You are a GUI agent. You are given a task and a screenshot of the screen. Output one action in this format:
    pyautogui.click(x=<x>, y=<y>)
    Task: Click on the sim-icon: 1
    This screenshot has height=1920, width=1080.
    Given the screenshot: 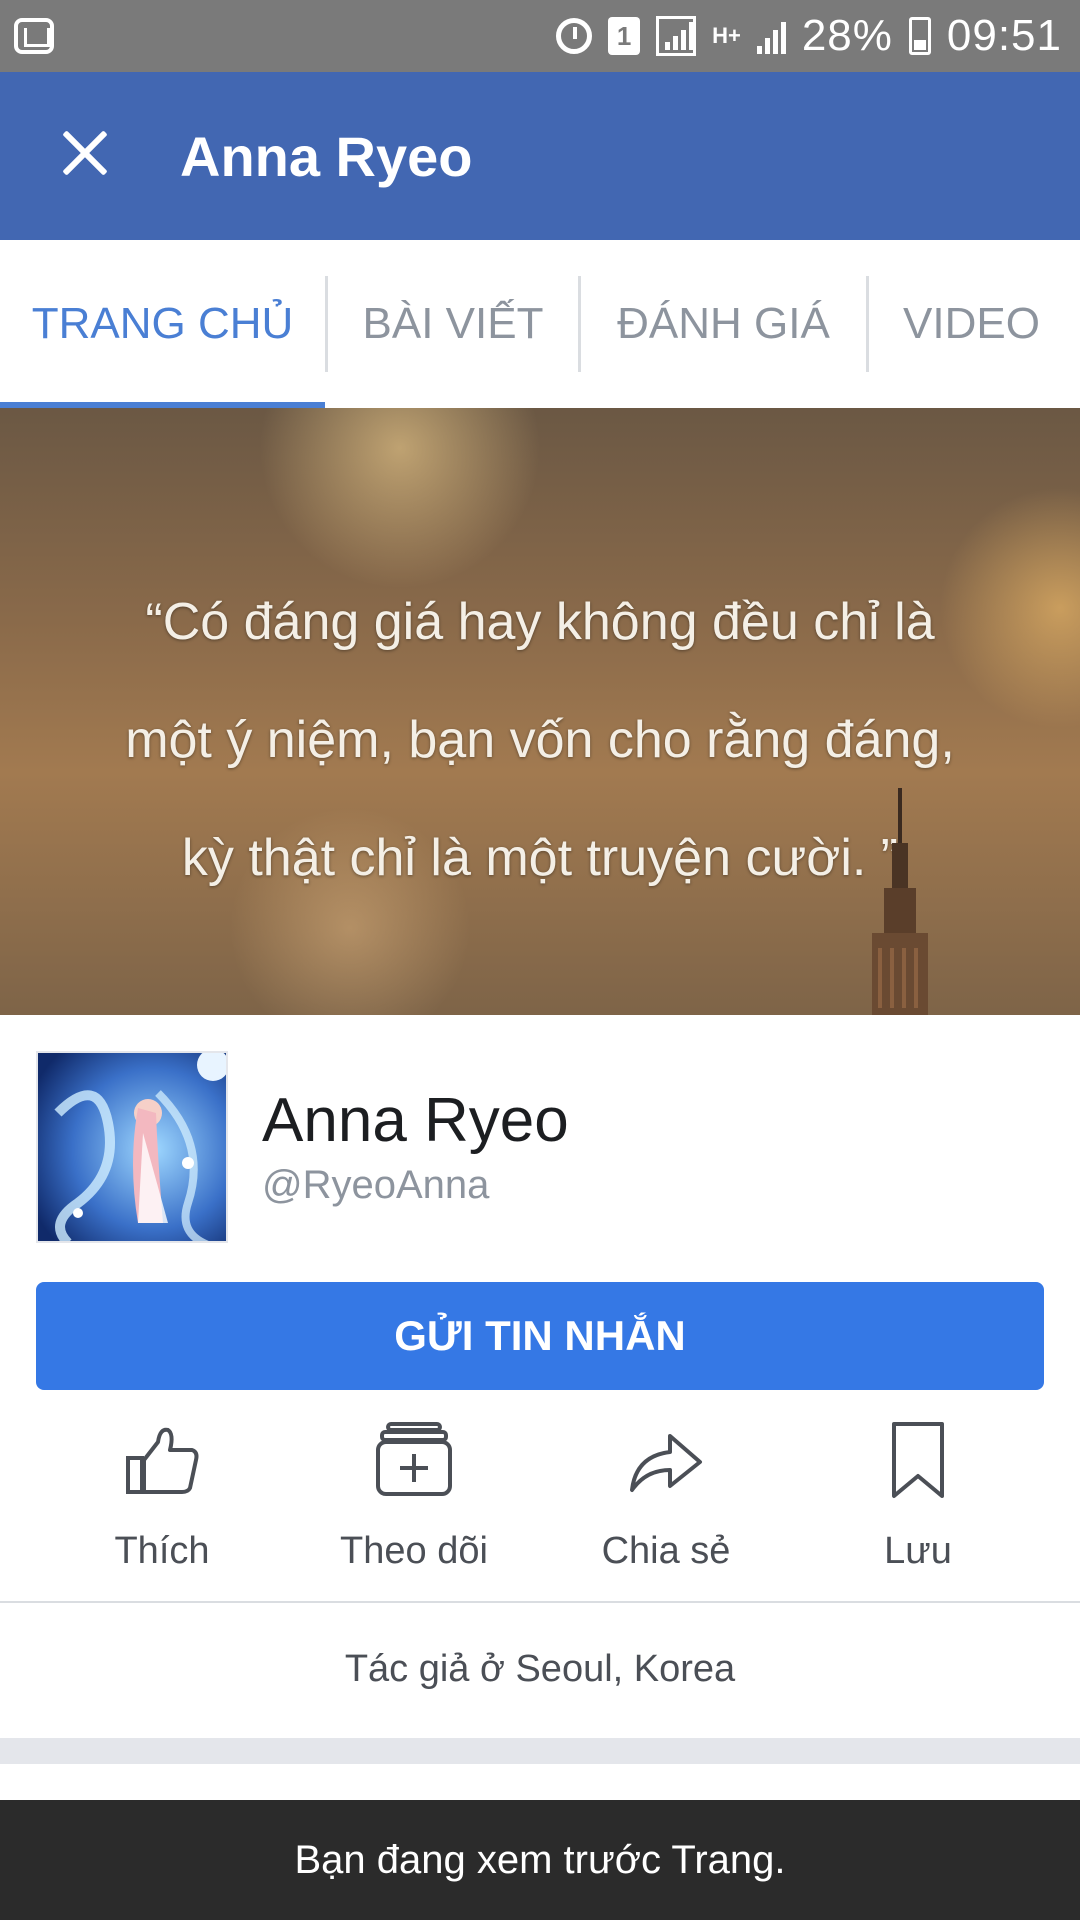 What is the action you would take?
    pyautogui.click(x=624, y=36)
    